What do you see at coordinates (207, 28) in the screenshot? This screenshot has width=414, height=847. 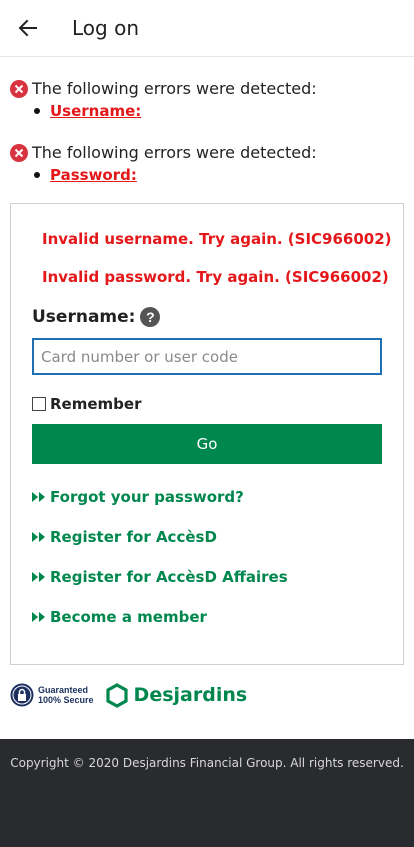 I see `app-bar: Log on` at bounding box center [207, 28].